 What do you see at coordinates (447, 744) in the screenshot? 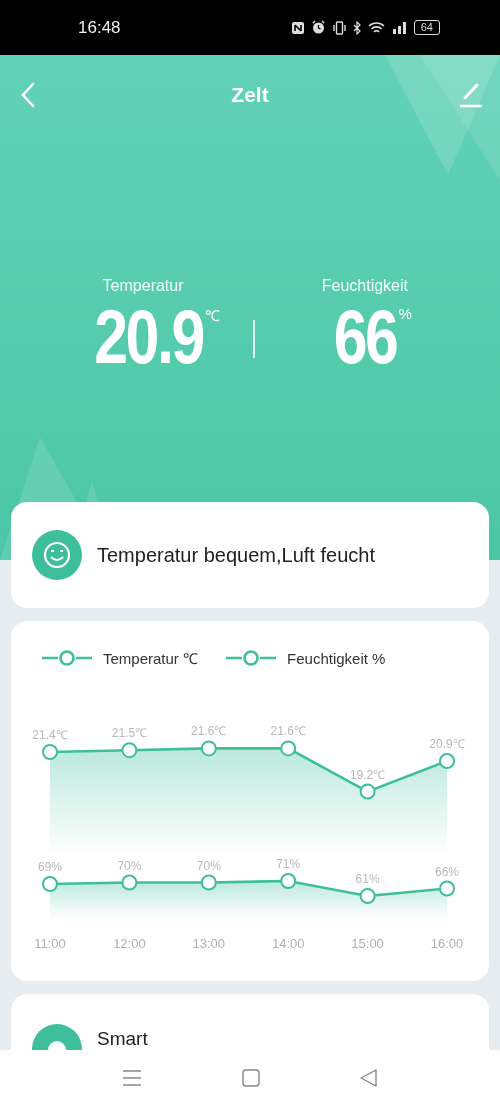
I see `data-label: 20.9℃` at bounding box center [447, 744].